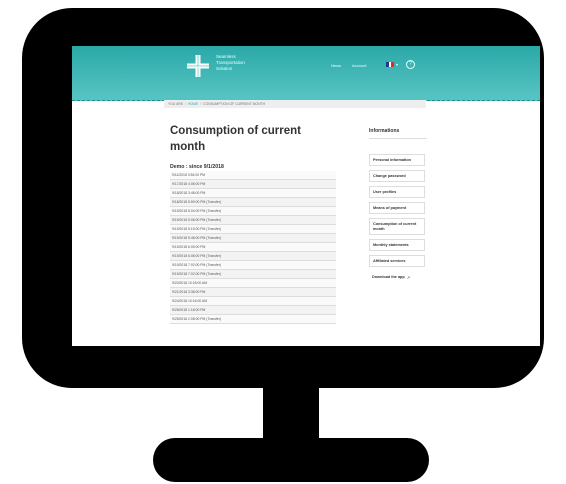 This screenshot has width=566, height=484. What do you see at coordinates (408, 277) in the screenshot?
I see `external-link-icon: ↗` at bounding box center [408, 277].